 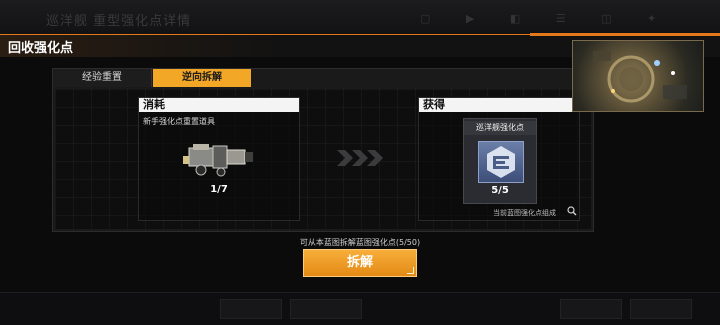 I want to click on disassemble-button-label: 拆解, so click(x=359, y=262).